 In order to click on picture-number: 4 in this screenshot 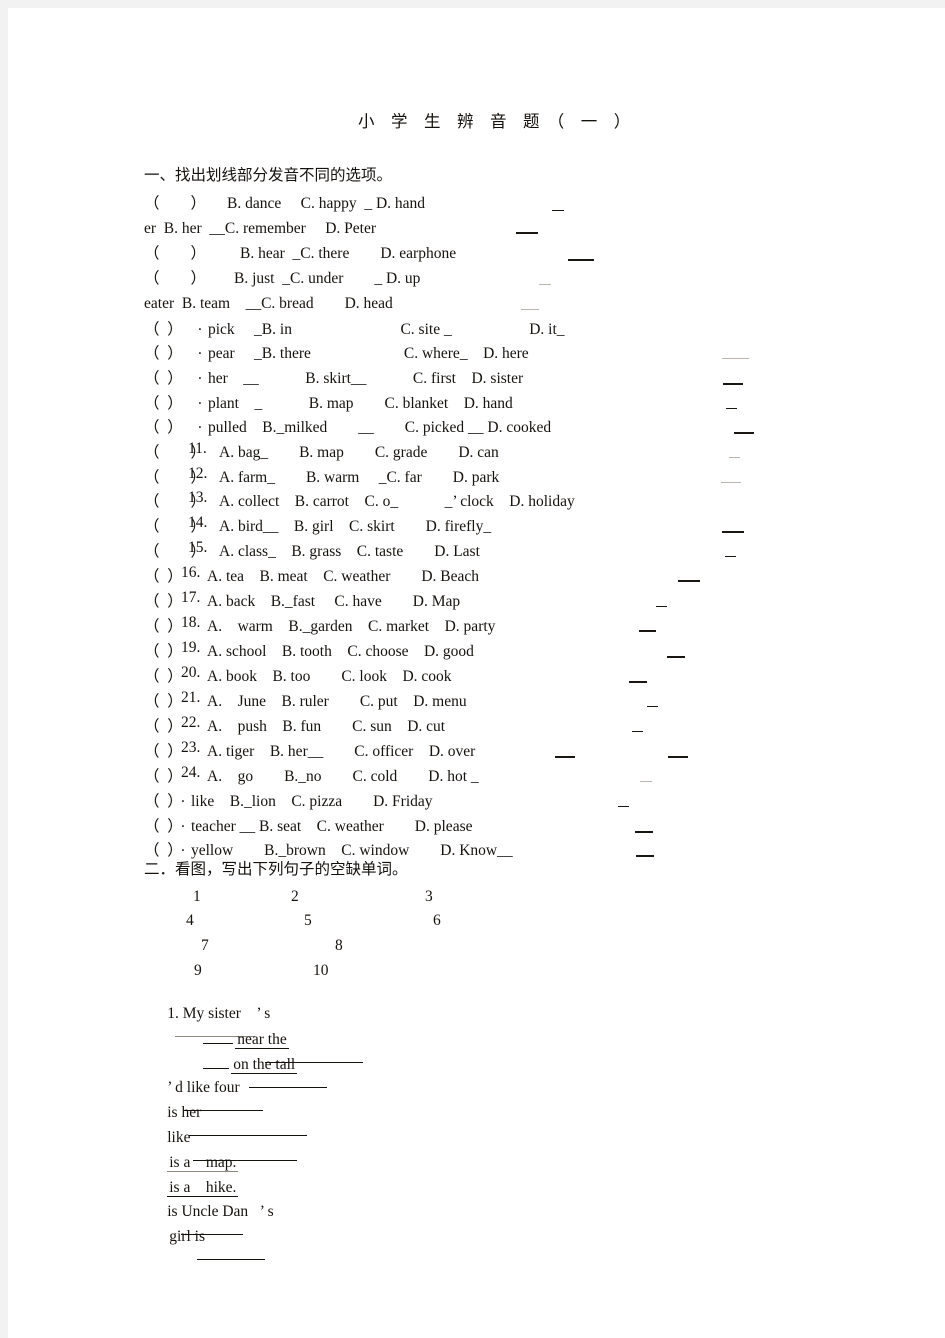, I will do `click(190, 920)`.